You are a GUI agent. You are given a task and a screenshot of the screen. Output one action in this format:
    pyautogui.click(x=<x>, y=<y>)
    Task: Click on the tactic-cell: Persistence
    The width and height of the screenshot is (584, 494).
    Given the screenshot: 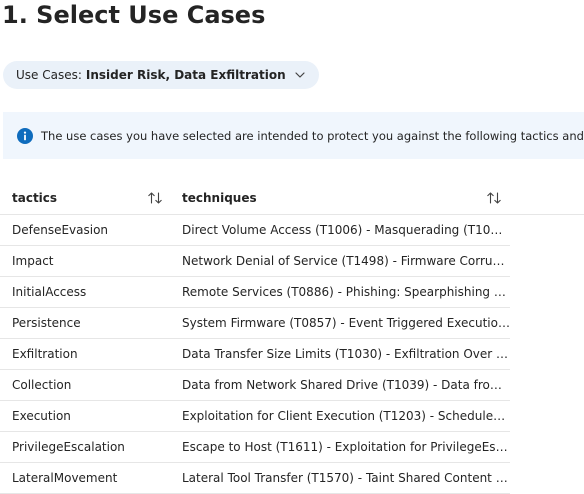 What is the action you would take?
    pyautogui.click(x=46, y=323)
    